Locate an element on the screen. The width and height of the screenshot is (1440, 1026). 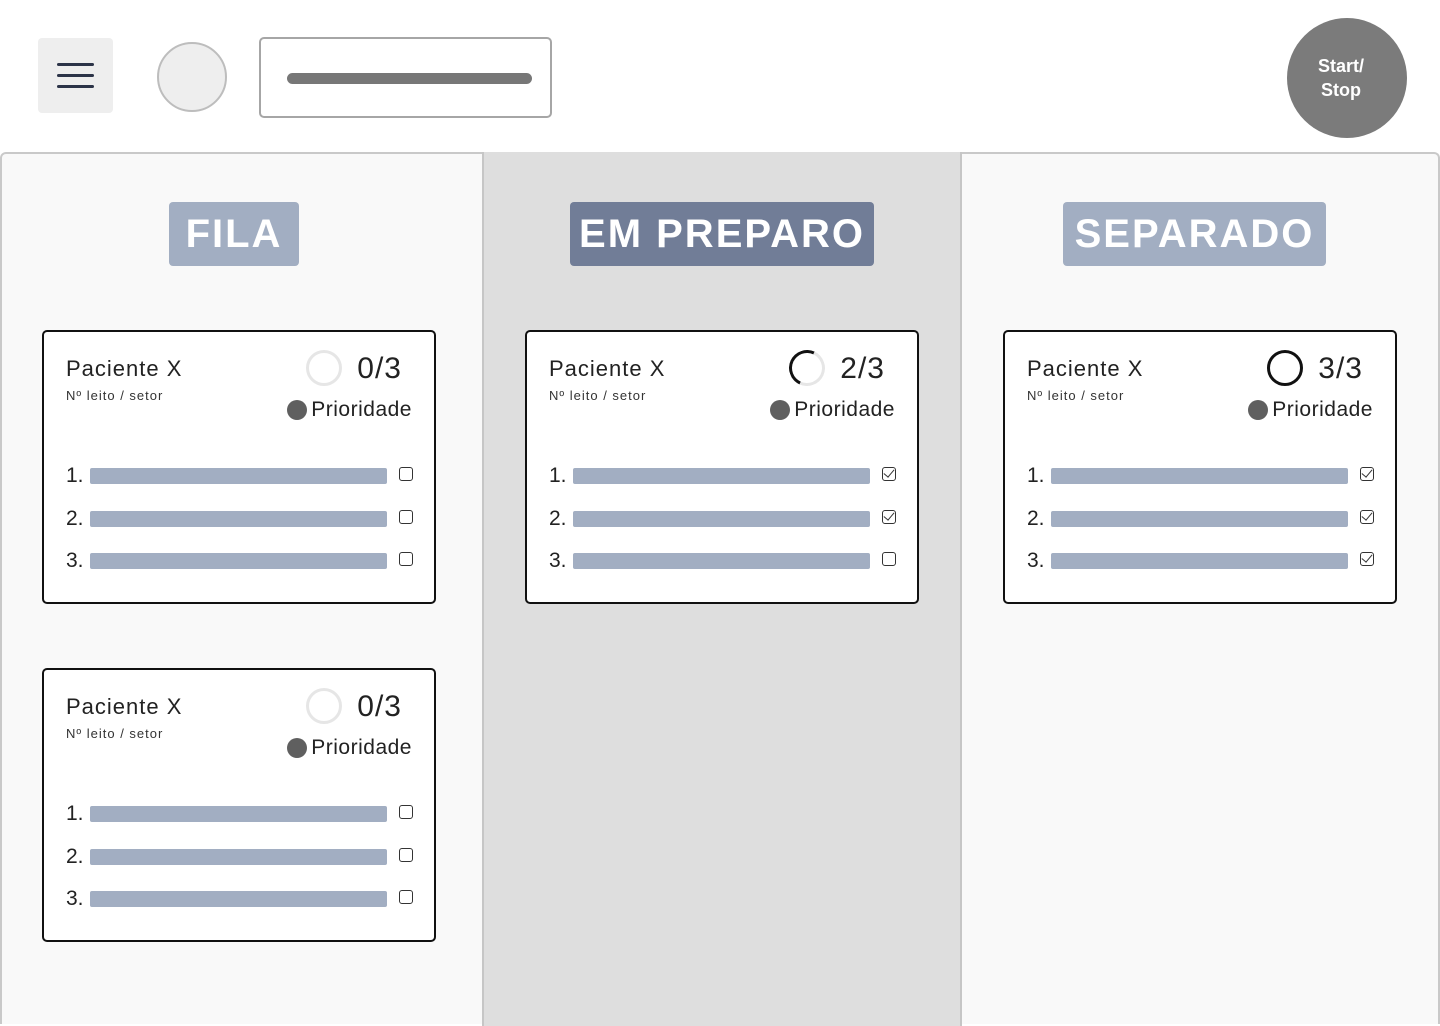
search-input is located at coordinates (405, 77).